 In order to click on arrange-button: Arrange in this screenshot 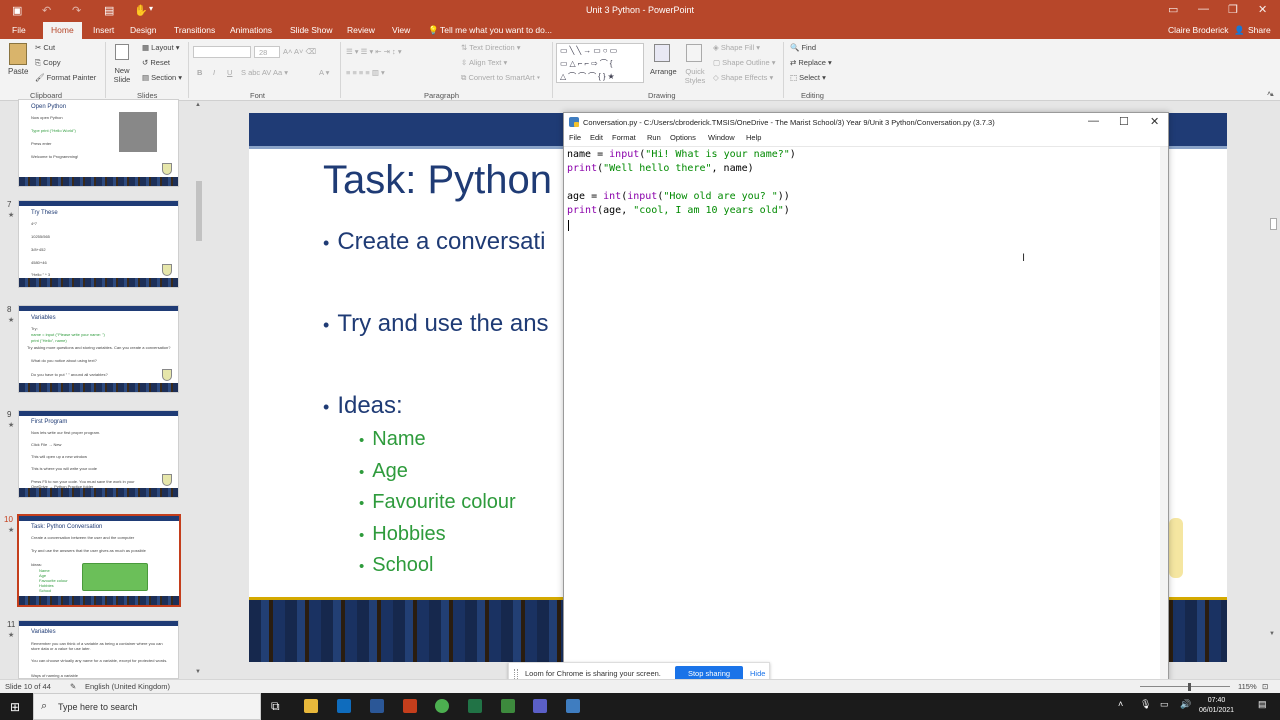, I will do `click(663, 71)`.